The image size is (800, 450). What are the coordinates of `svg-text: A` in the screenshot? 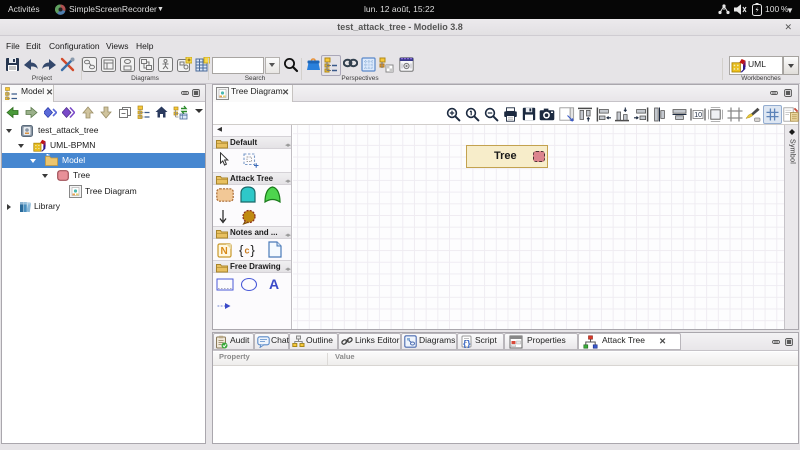 It's located at (274, 283).